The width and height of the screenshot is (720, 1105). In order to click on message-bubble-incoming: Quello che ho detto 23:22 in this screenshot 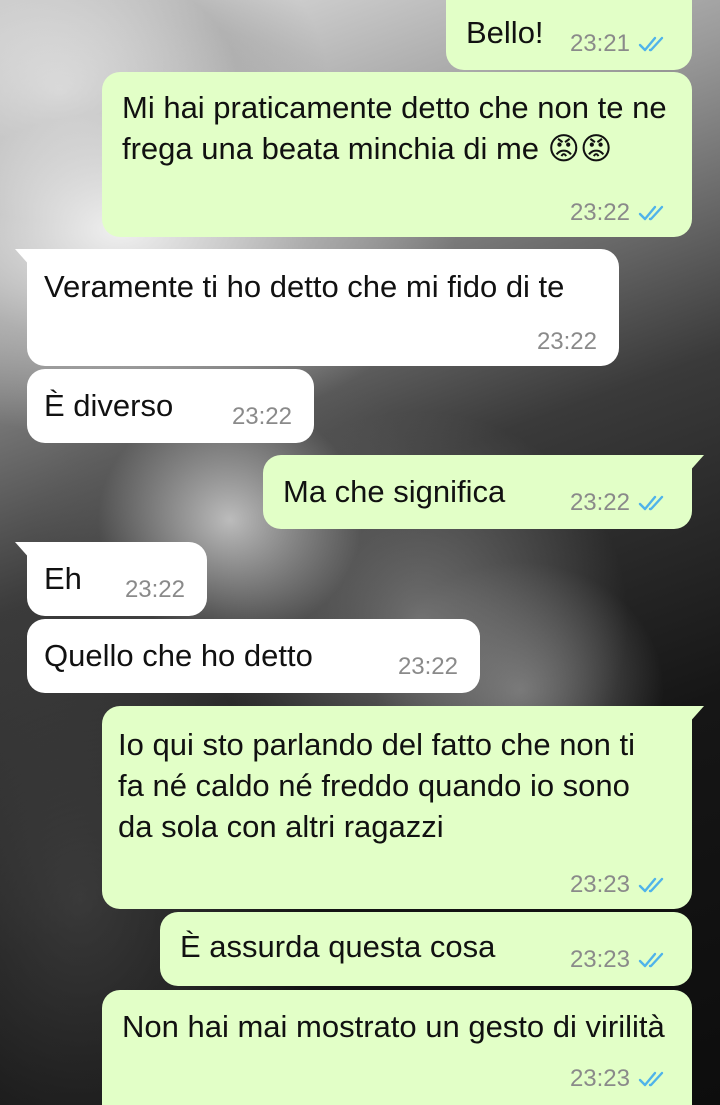, I will do `click(253, 656)`.